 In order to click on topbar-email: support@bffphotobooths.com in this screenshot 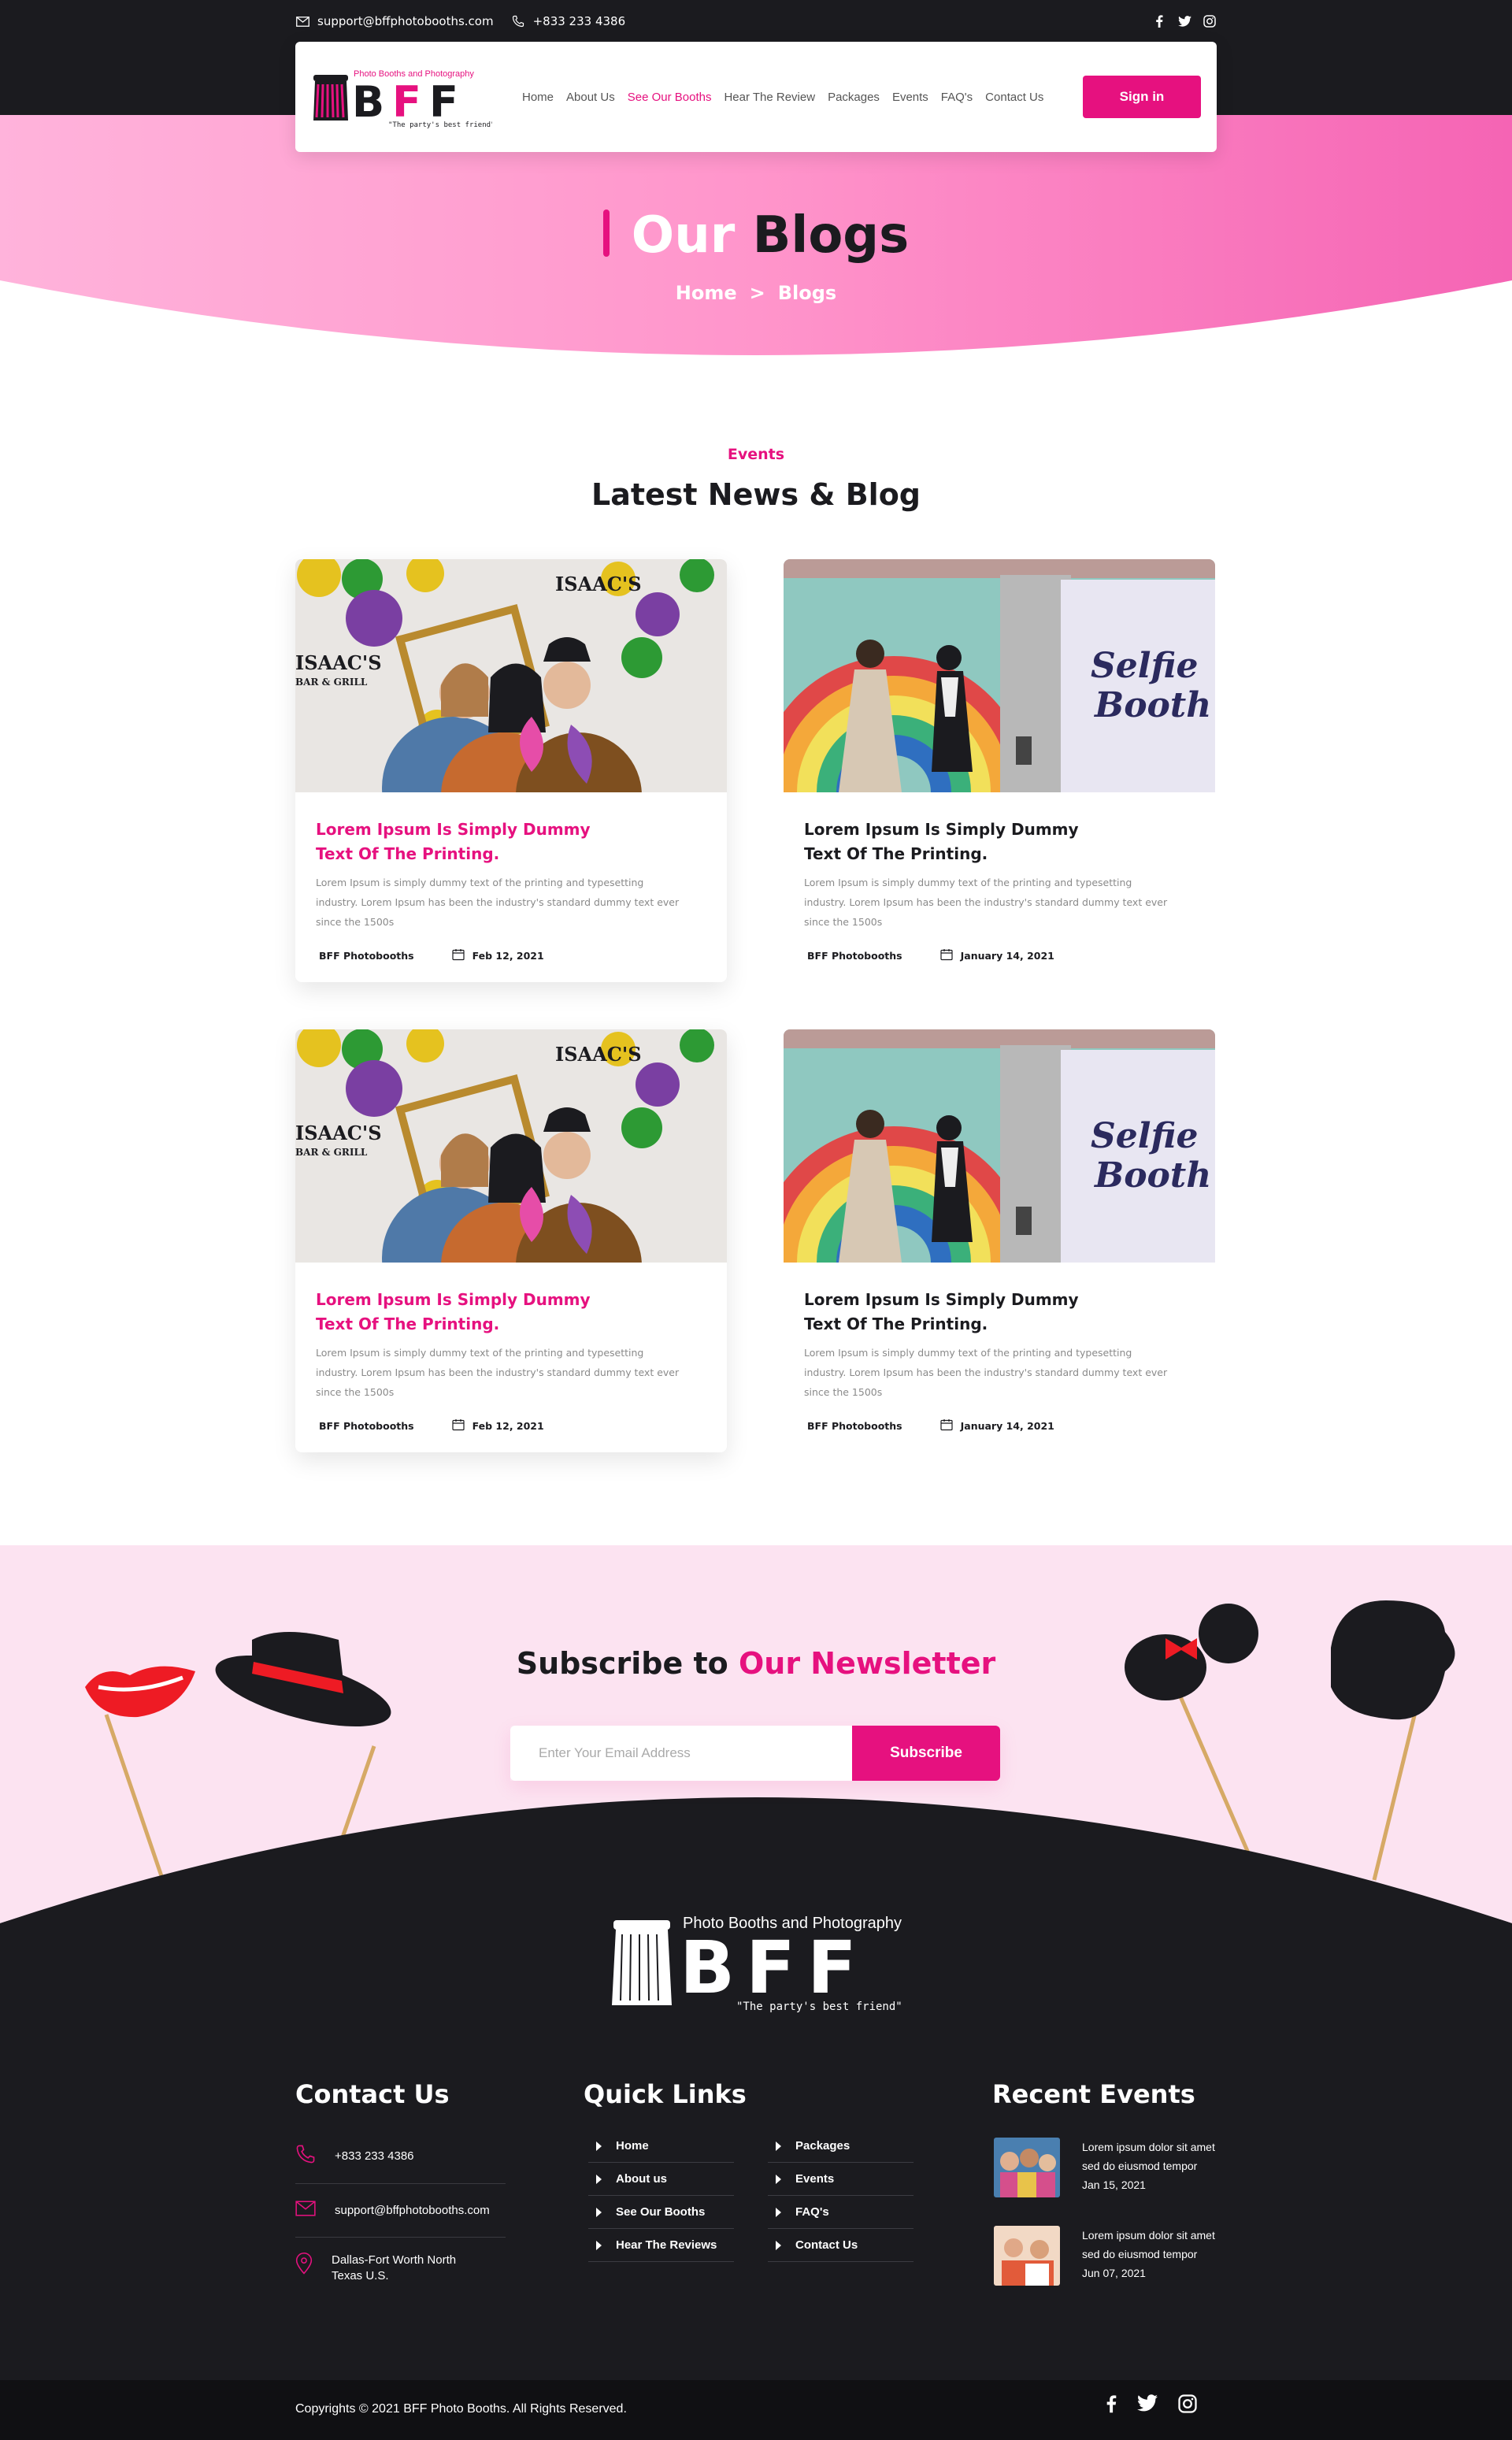, I will do `click(405, 21)`.